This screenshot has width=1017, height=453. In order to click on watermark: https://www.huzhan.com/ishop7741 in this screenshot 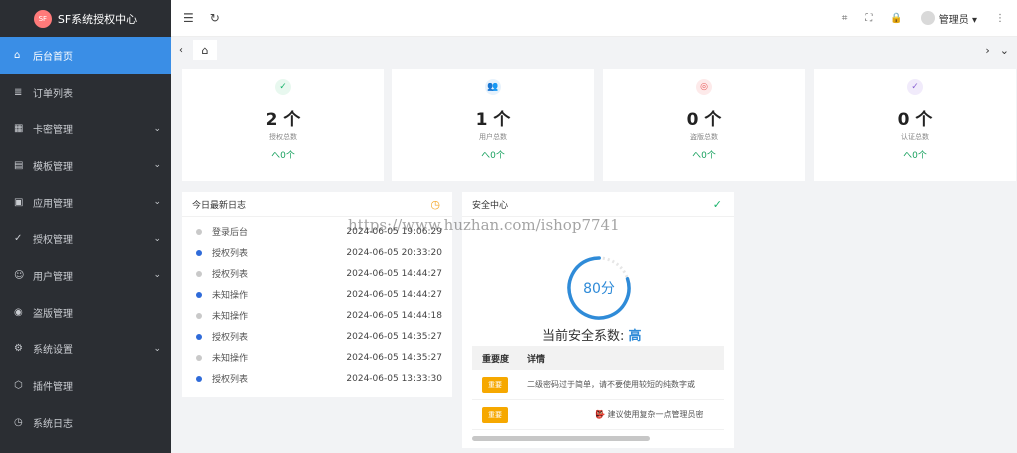, I will do `click(484, 225)`.